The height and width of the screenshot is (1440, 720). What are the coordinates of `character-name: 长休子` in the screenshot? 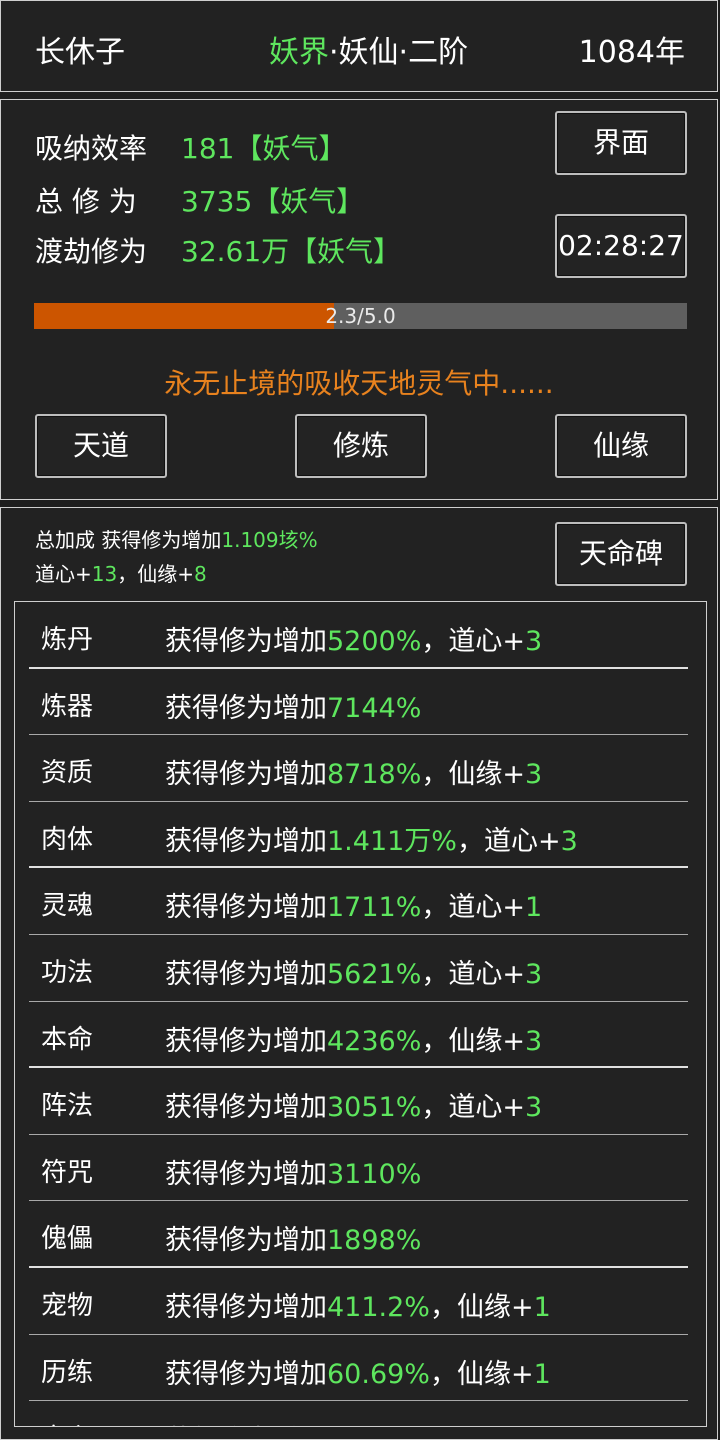 It's located at (80, 52).